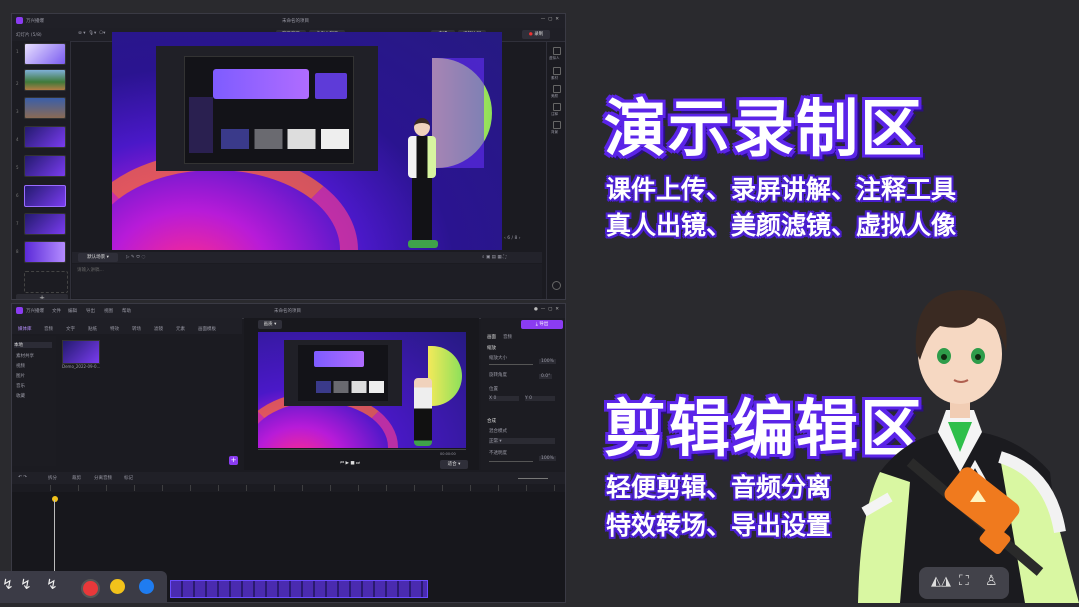 The width and height of the screenshot is (1079, 607). Describe the element at coordinates (19, 20) in the screenshot. I see `app-logo-icon` at that location.